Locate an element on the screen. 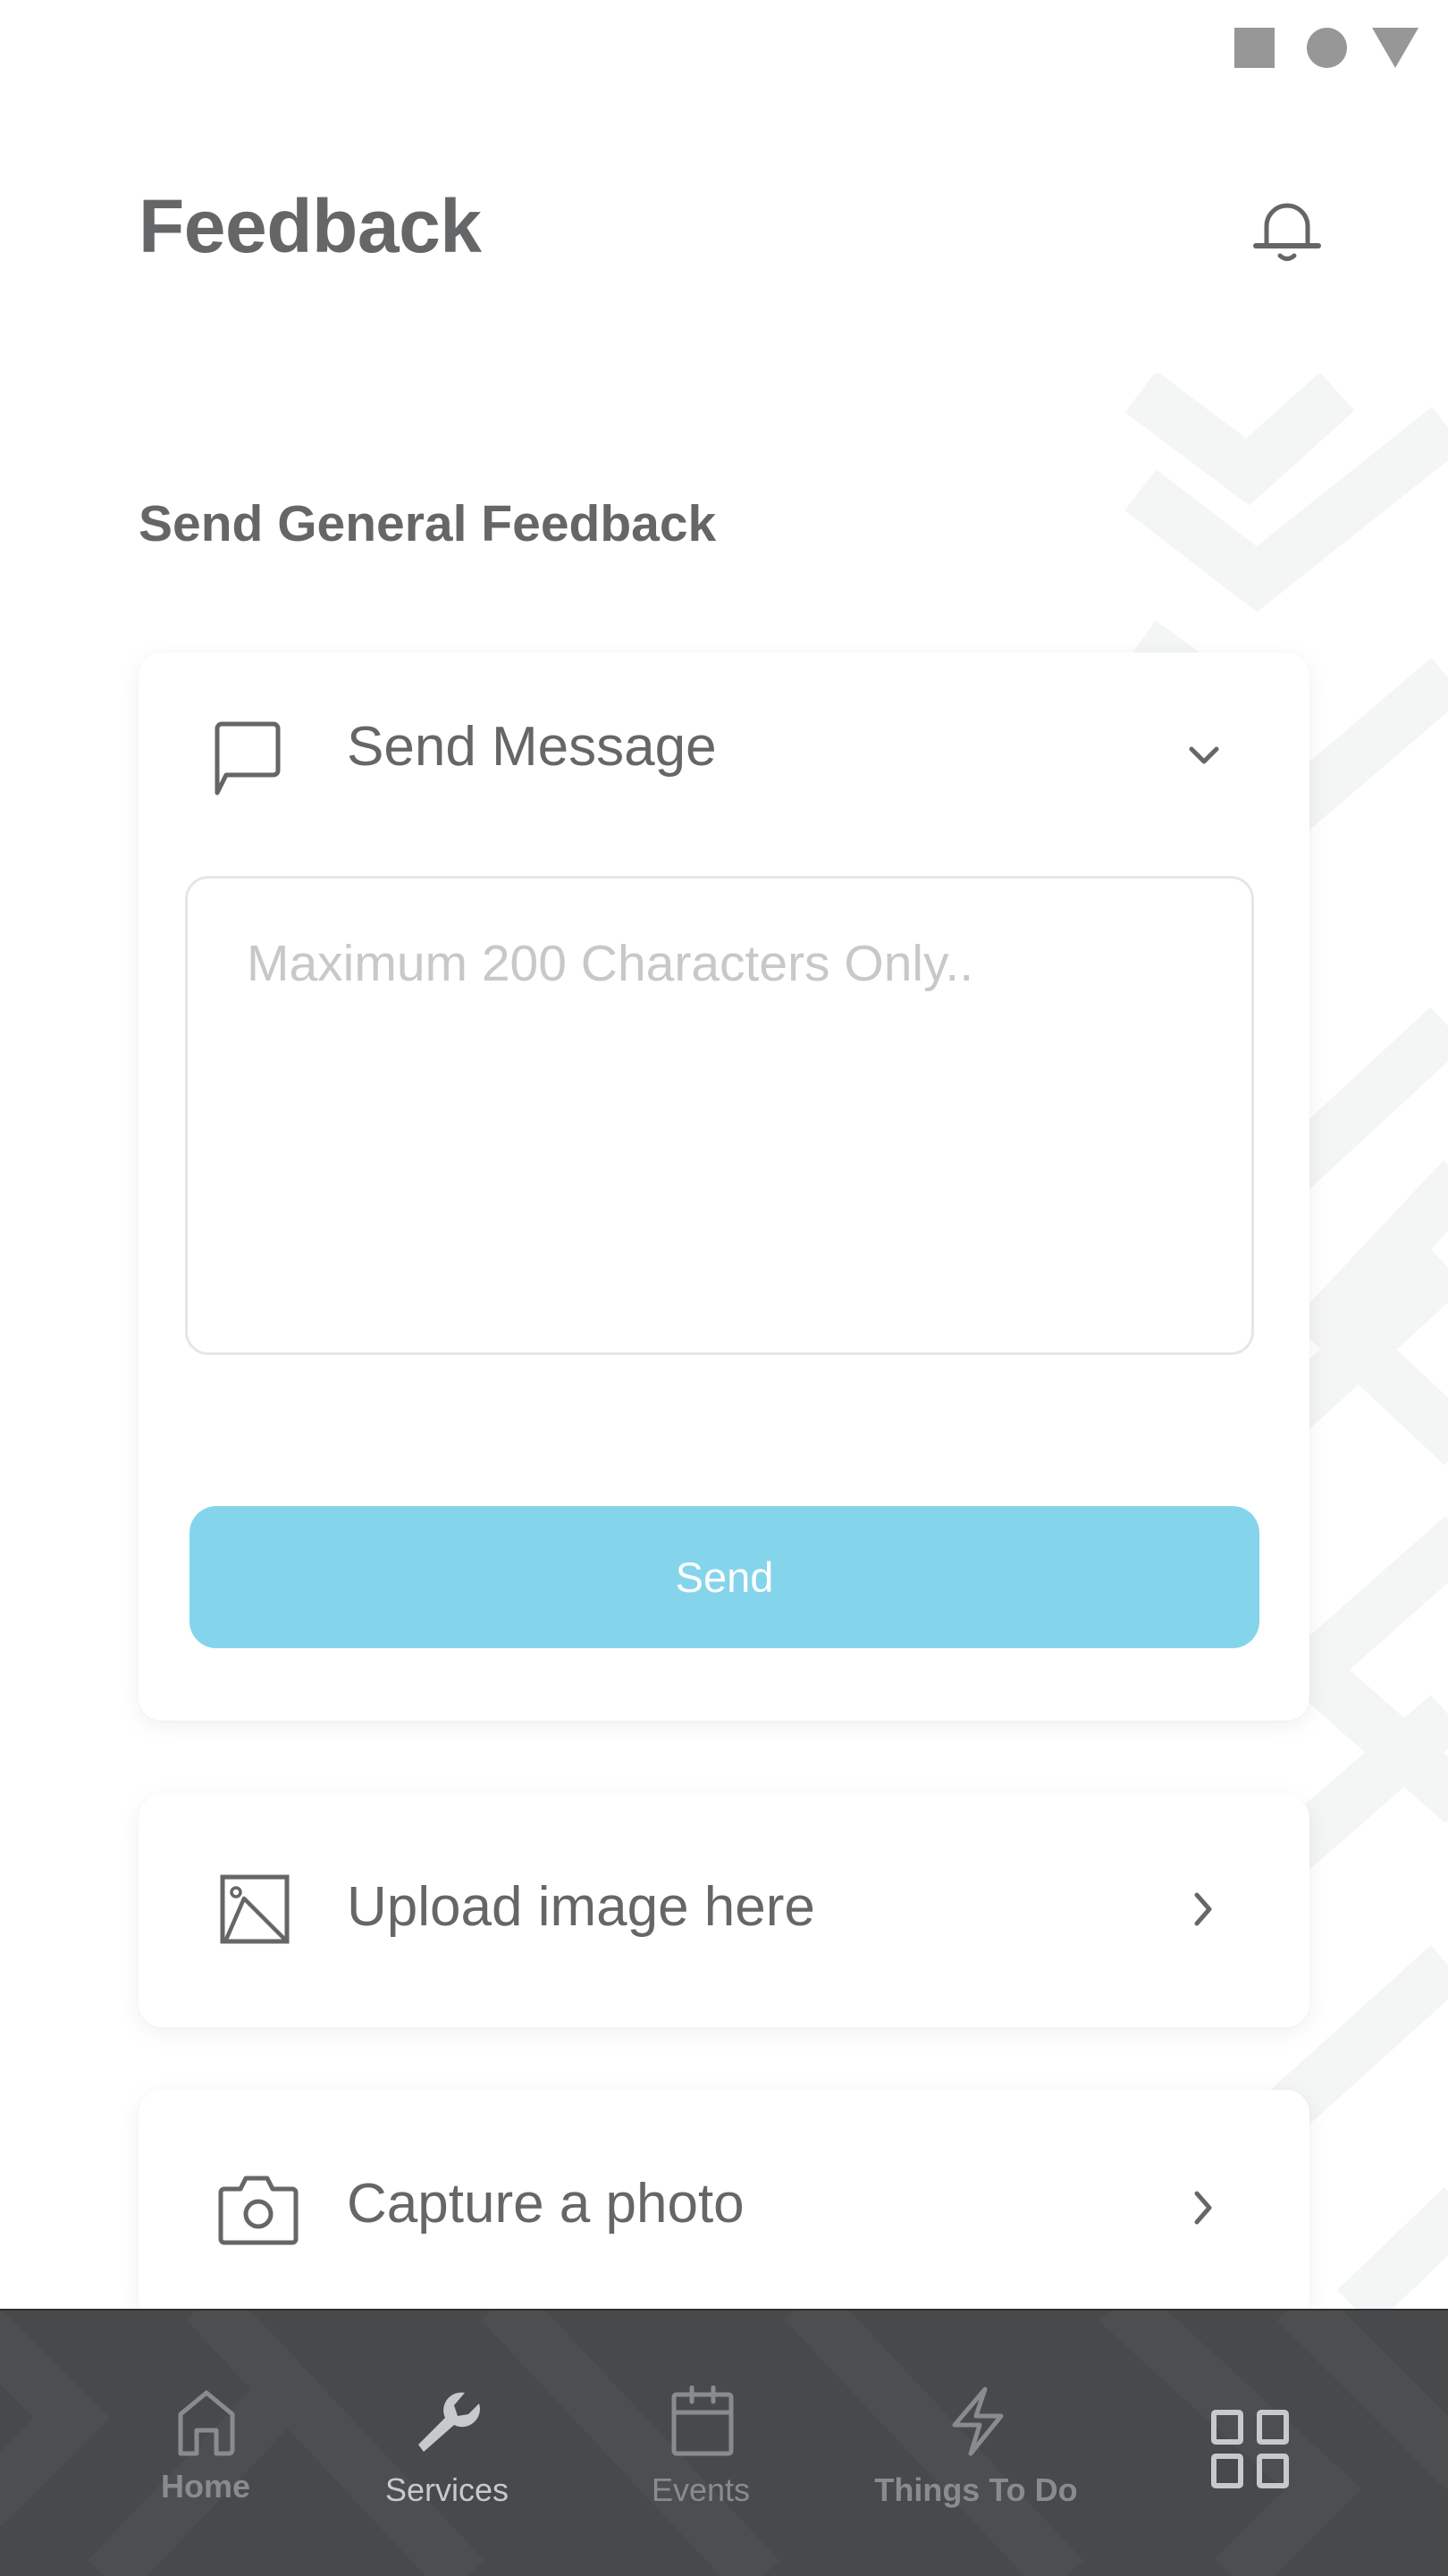 The height and width of the screenshot is (2576, 1448). nav-item-services: Services is located at coordinates (447, 2444).